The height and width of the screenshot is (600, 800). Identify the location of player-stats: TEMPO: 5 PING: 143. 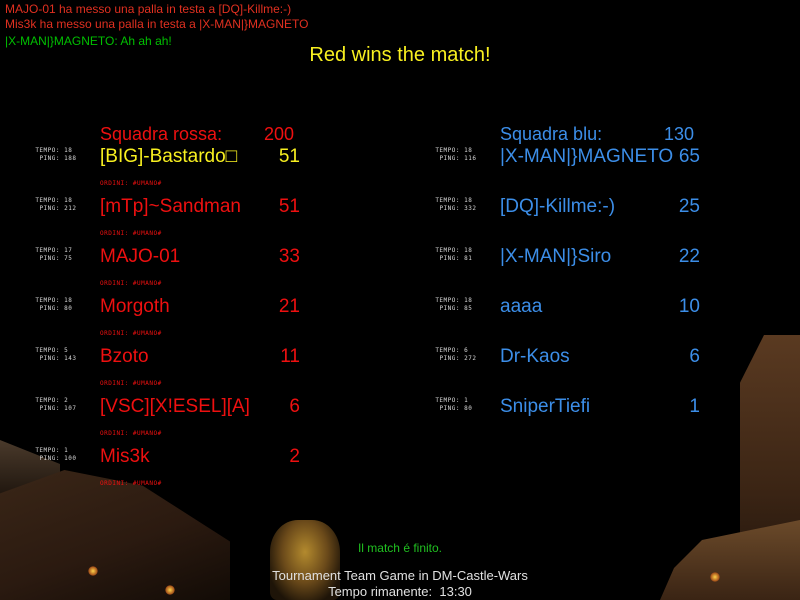
(52, 355).